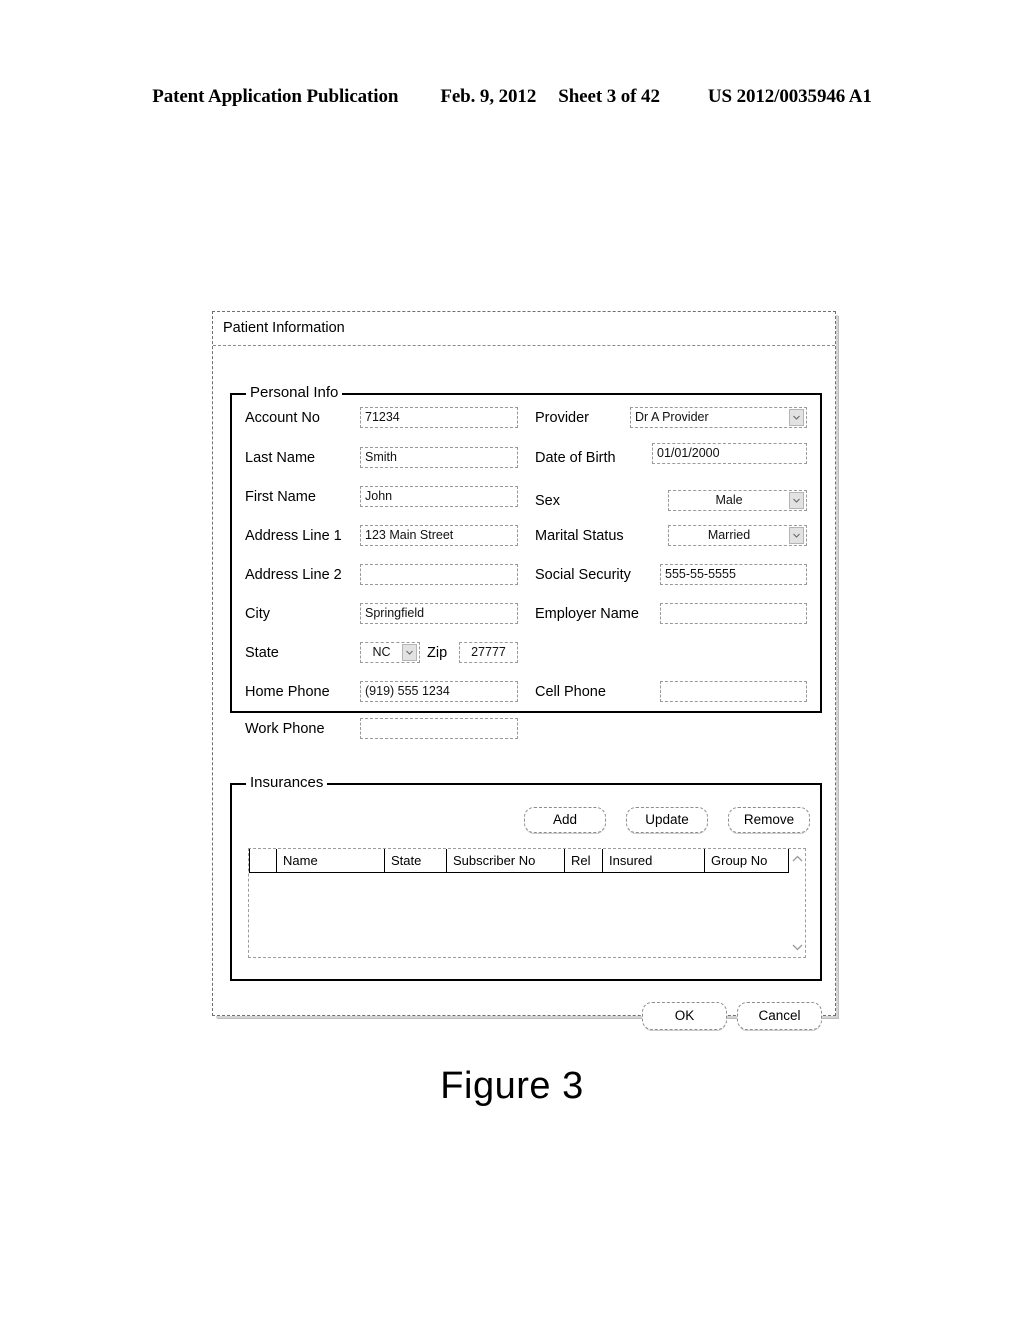 This screenshot has height=1320, width=1024. I want to click on address-line-2-field, so click(439, 574).